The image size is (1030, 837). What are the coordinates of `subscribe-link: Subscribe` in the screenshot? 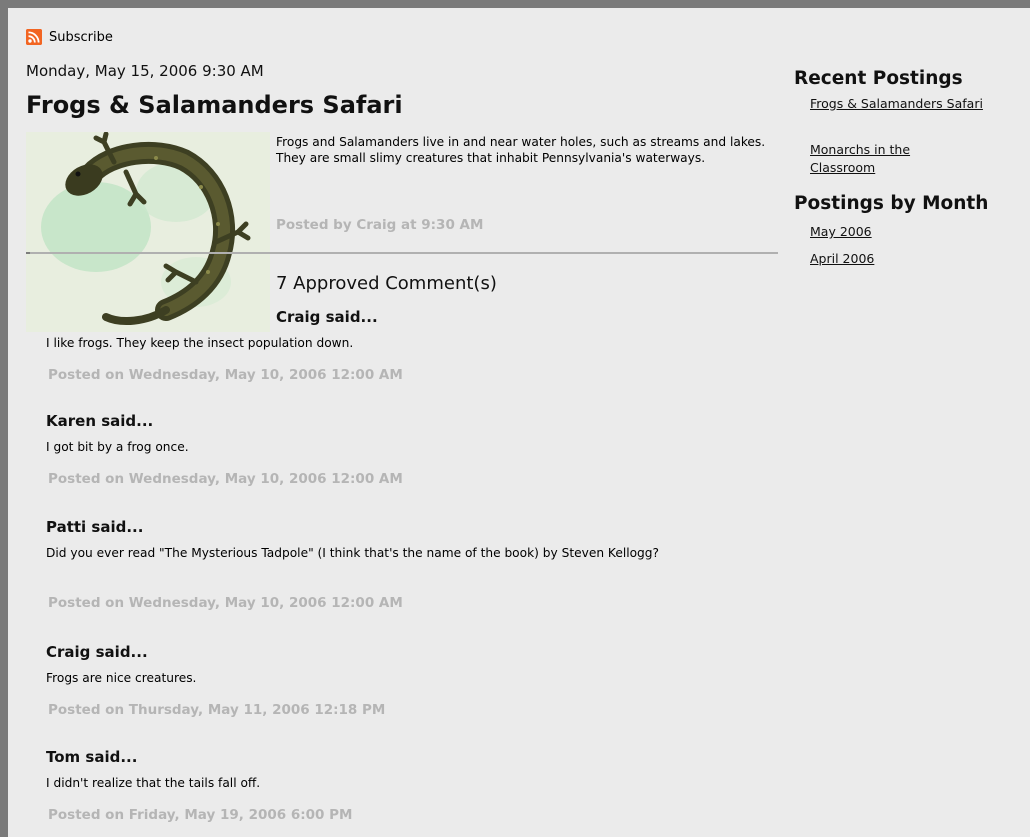 It's located at (69, 37).